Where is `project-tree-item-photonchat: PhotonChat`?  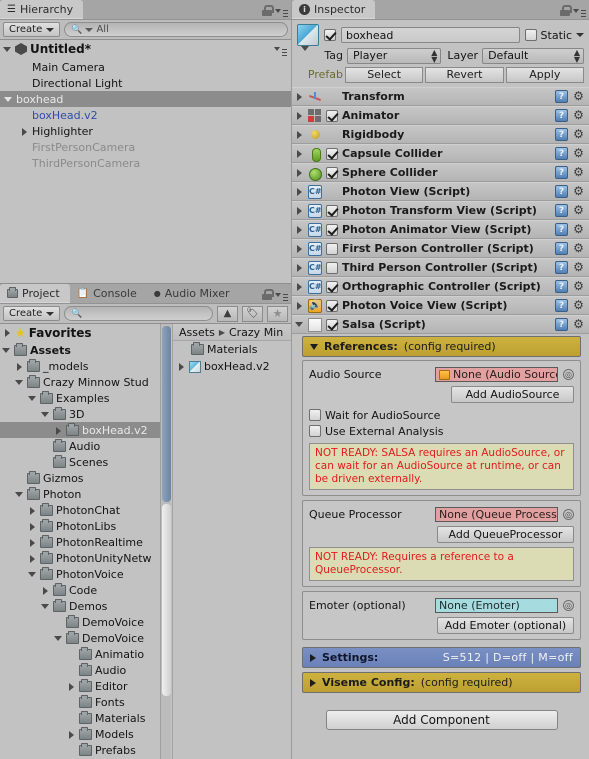 project-tree-item-photonchat: PhotonChat is located at coordinates (80, 510).